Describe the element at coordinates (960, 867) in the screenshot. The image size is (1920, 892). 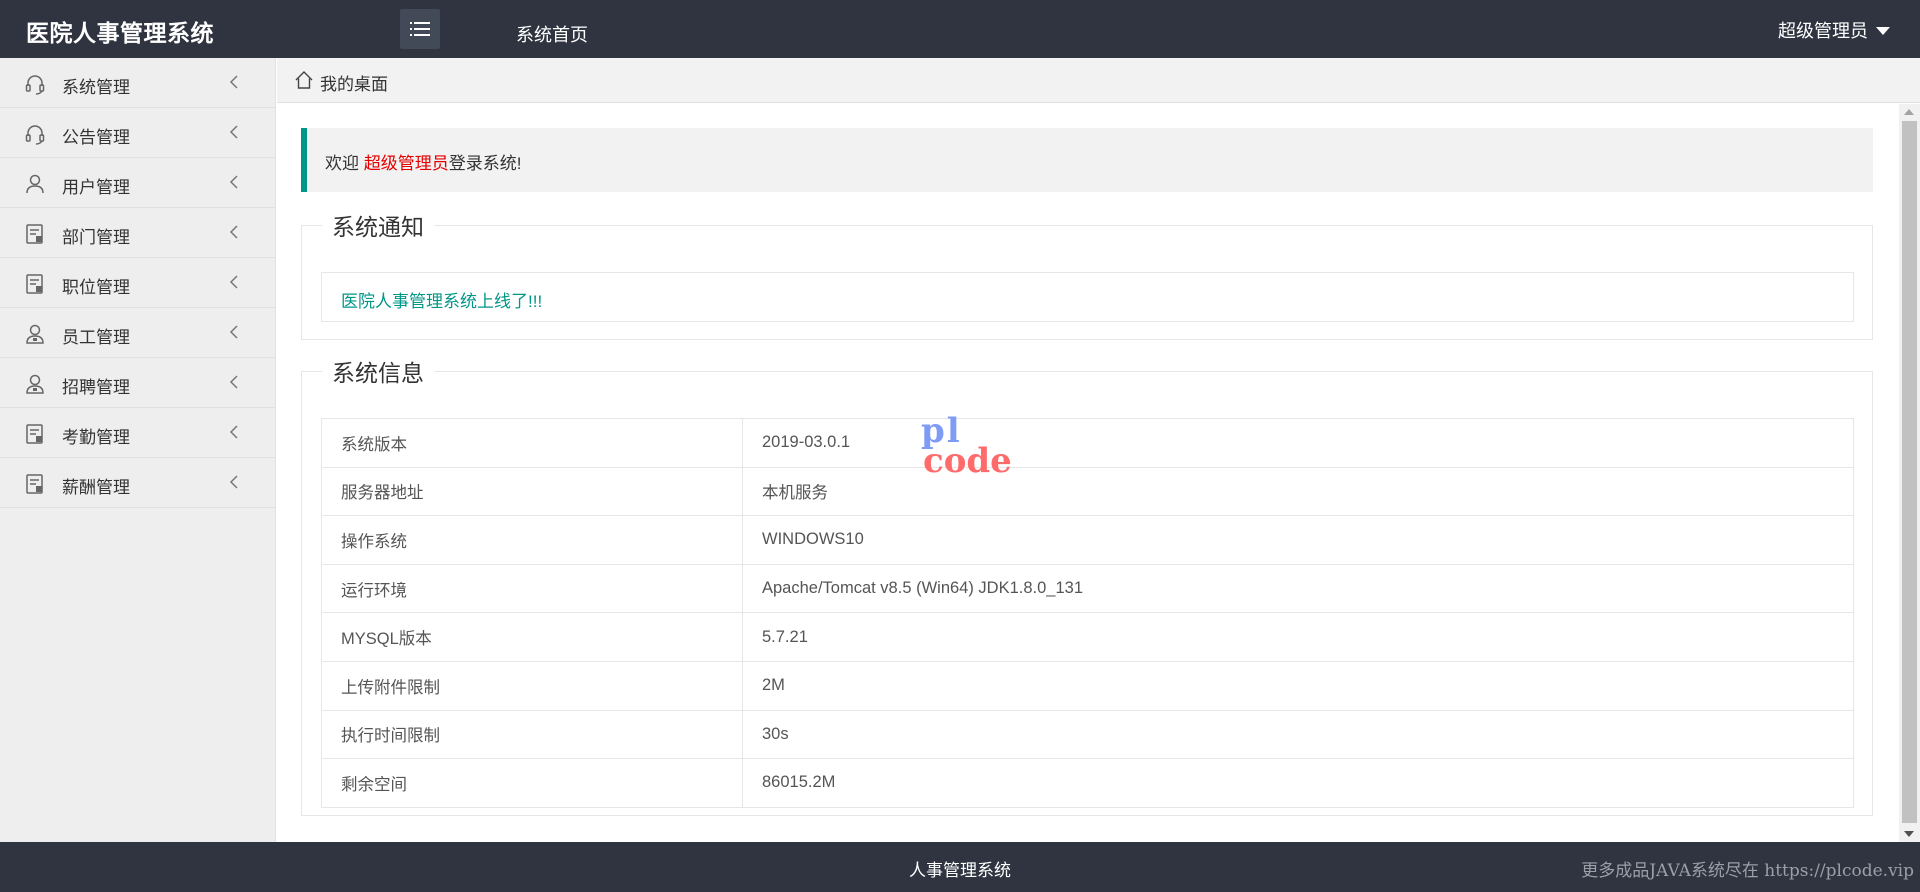
I see `footer: 人事管理系统 更多成品JAVA系统尽在 https://plcode.vip` at that location.